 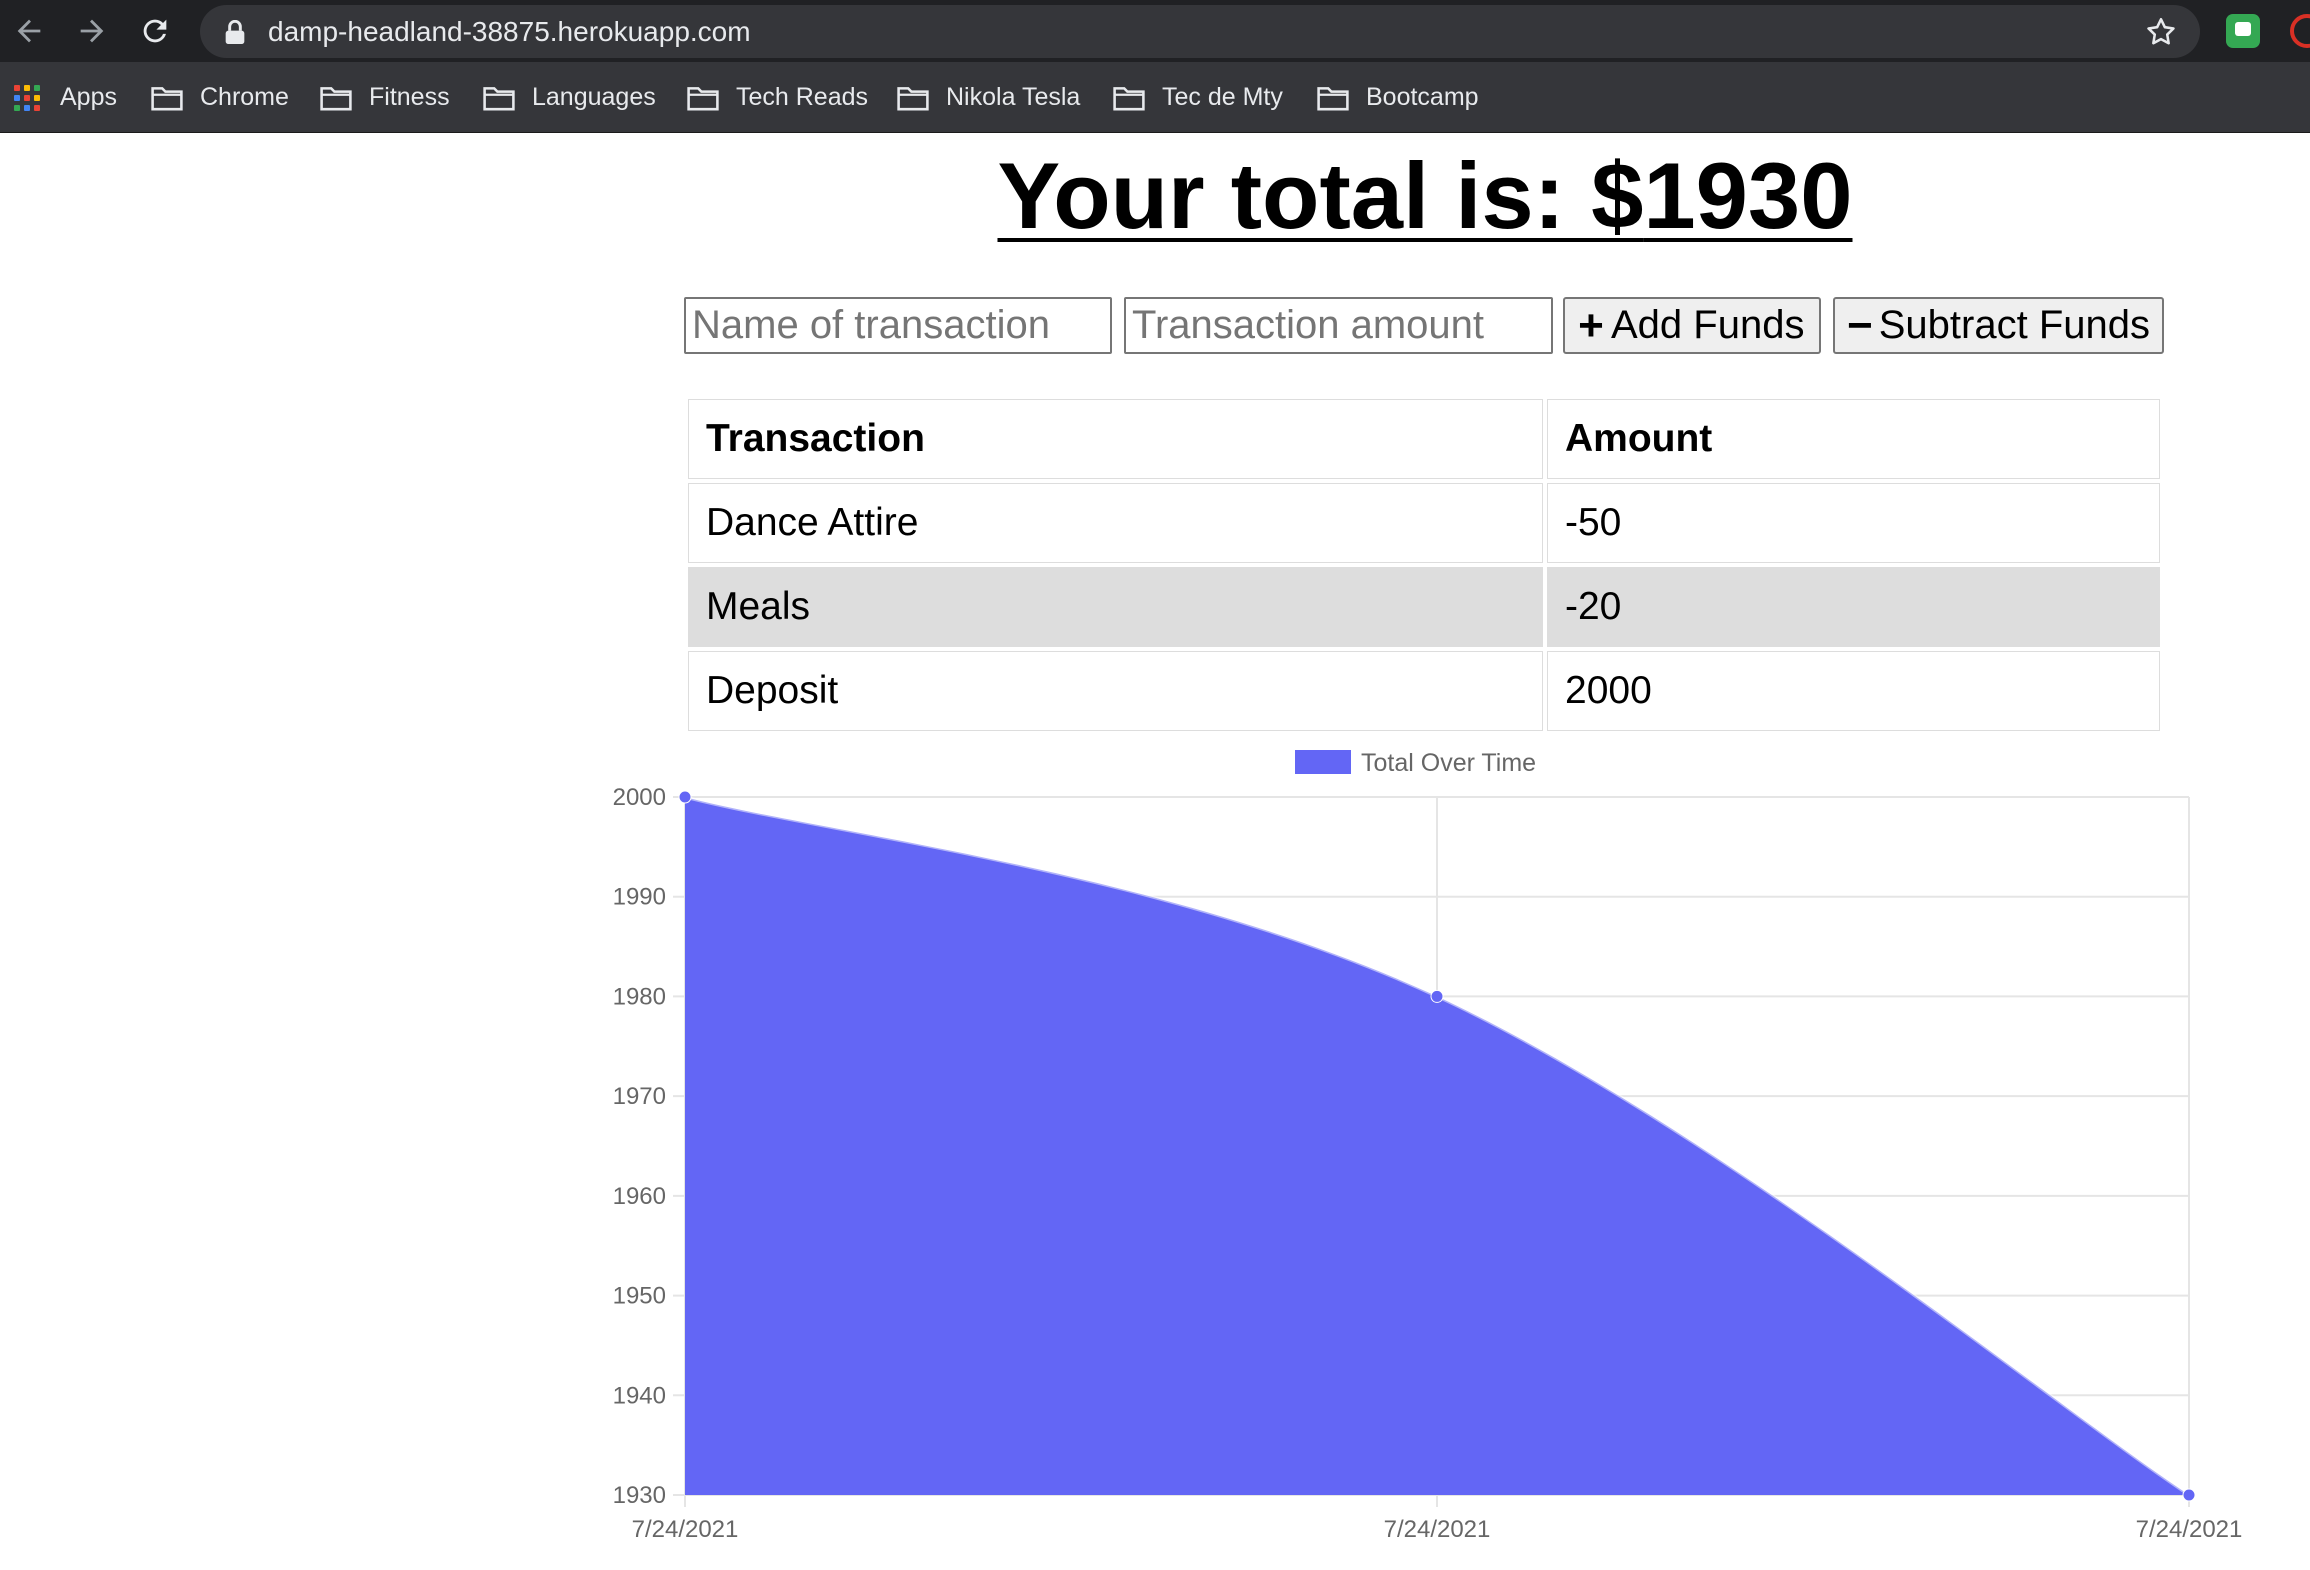 What do you see at coordinates (1708, 325) in the screenshot?
I see `add-funds-label: Add Funds` at bounding box center [1708, 325].